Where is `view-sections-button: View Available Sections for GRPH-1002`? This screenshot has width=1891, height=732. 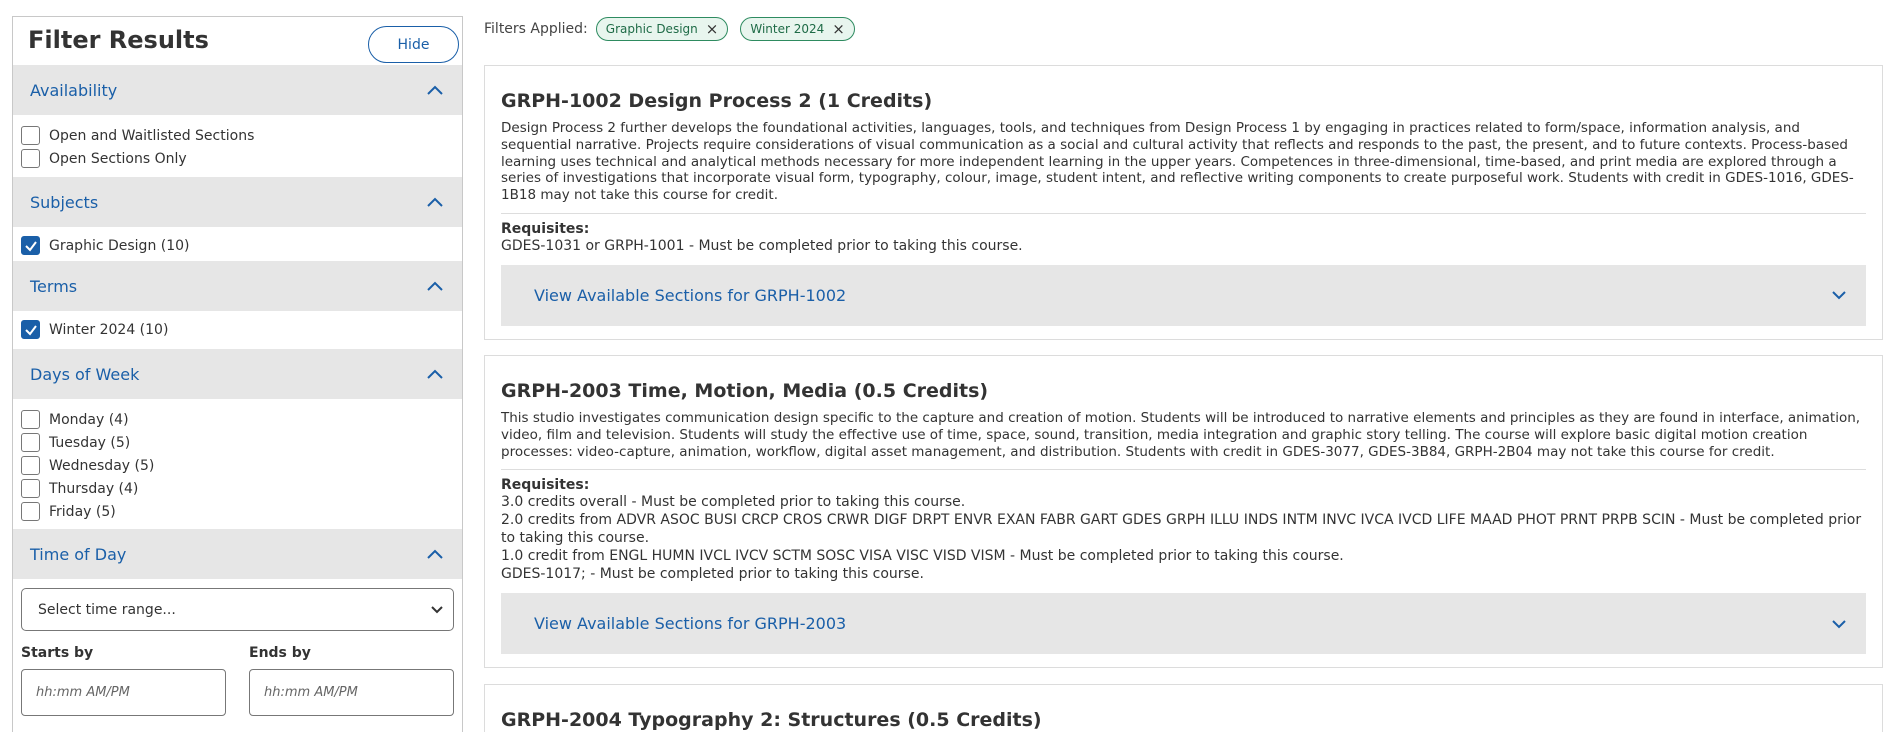 view-sections-button: View Available Sections for GRPH-1002 is located at coordinates (1183, 295).